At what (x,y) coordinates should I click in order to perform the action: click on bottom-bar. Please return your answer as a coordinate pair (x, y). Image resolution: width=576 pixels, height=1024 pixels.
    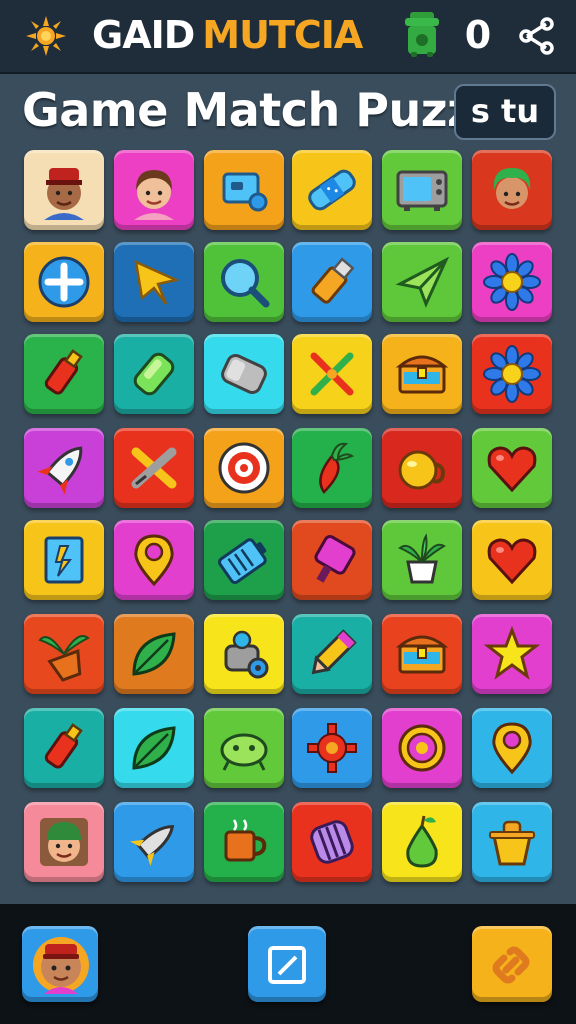
    Looking at the image, I should click on (288, 964).